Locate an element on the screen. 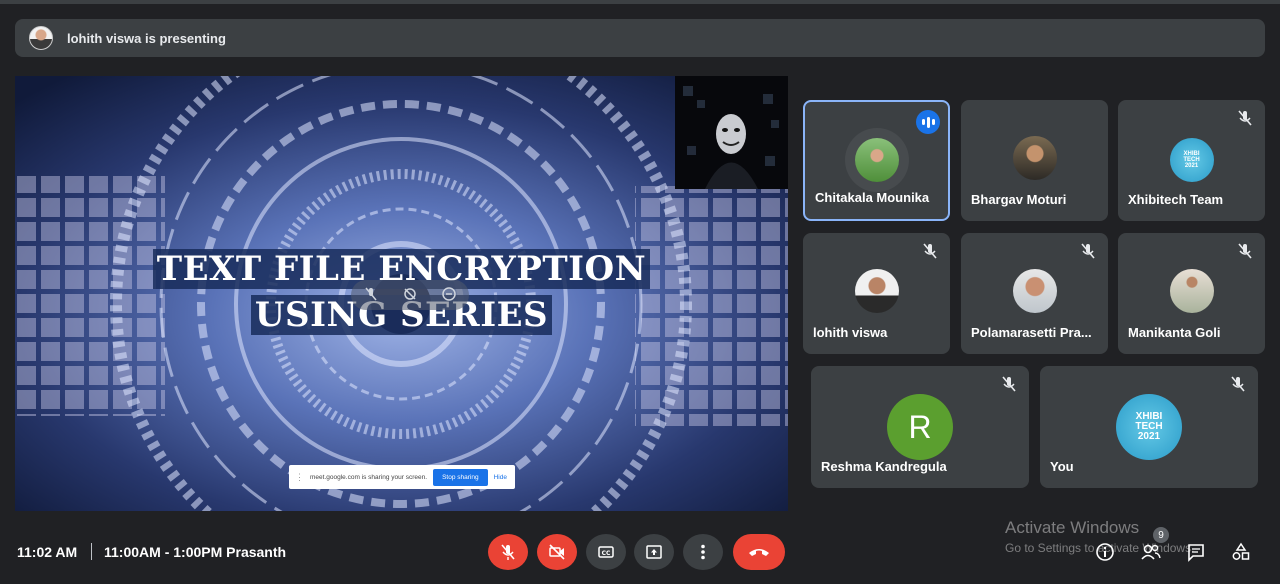 This screenshot has width=1280, height=584. people-count-badge: 9 is located at coordinates (1161, 535).